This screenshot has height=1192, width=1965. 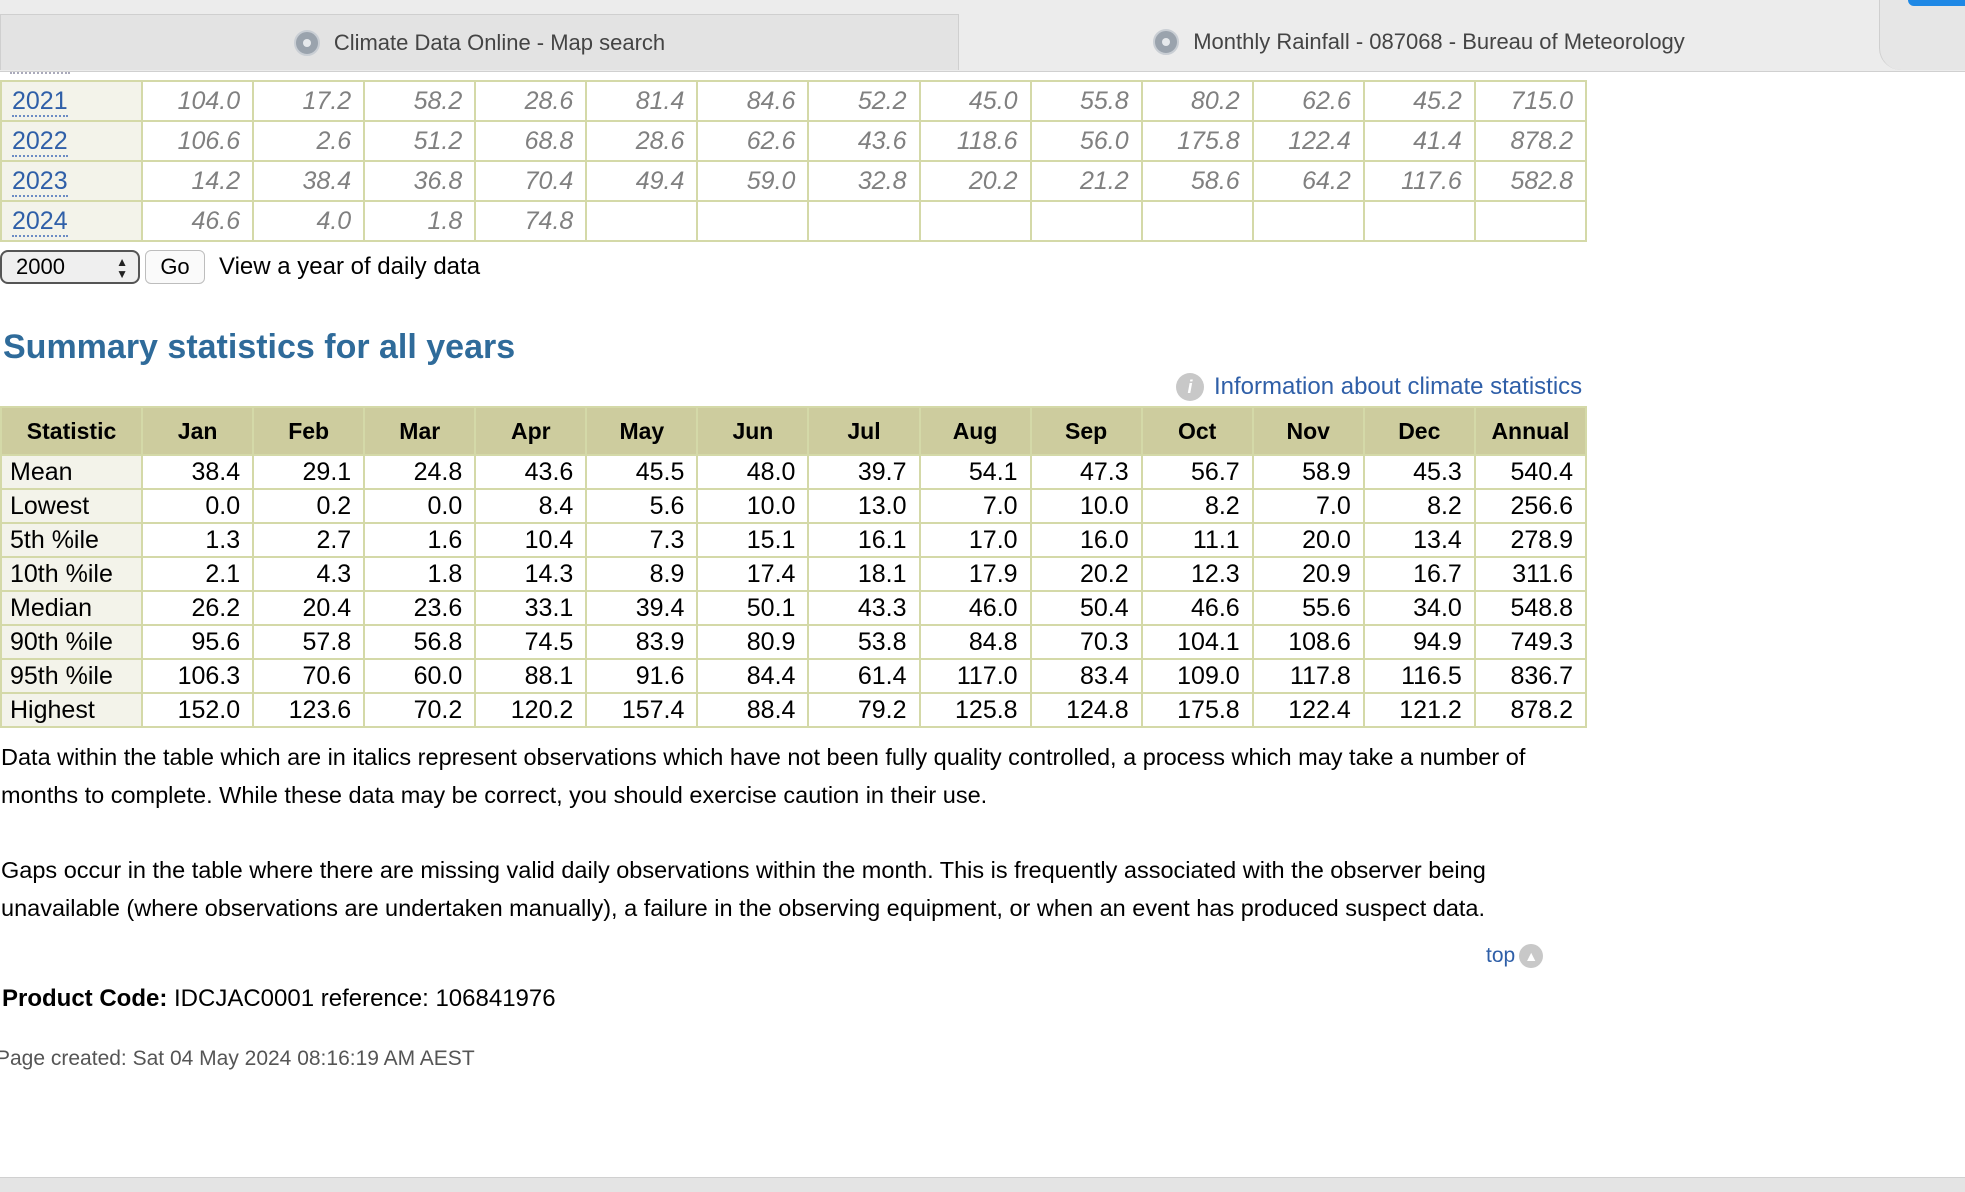 I want to click on rainfall-cell: 1.8, so click(x=420, y=221).